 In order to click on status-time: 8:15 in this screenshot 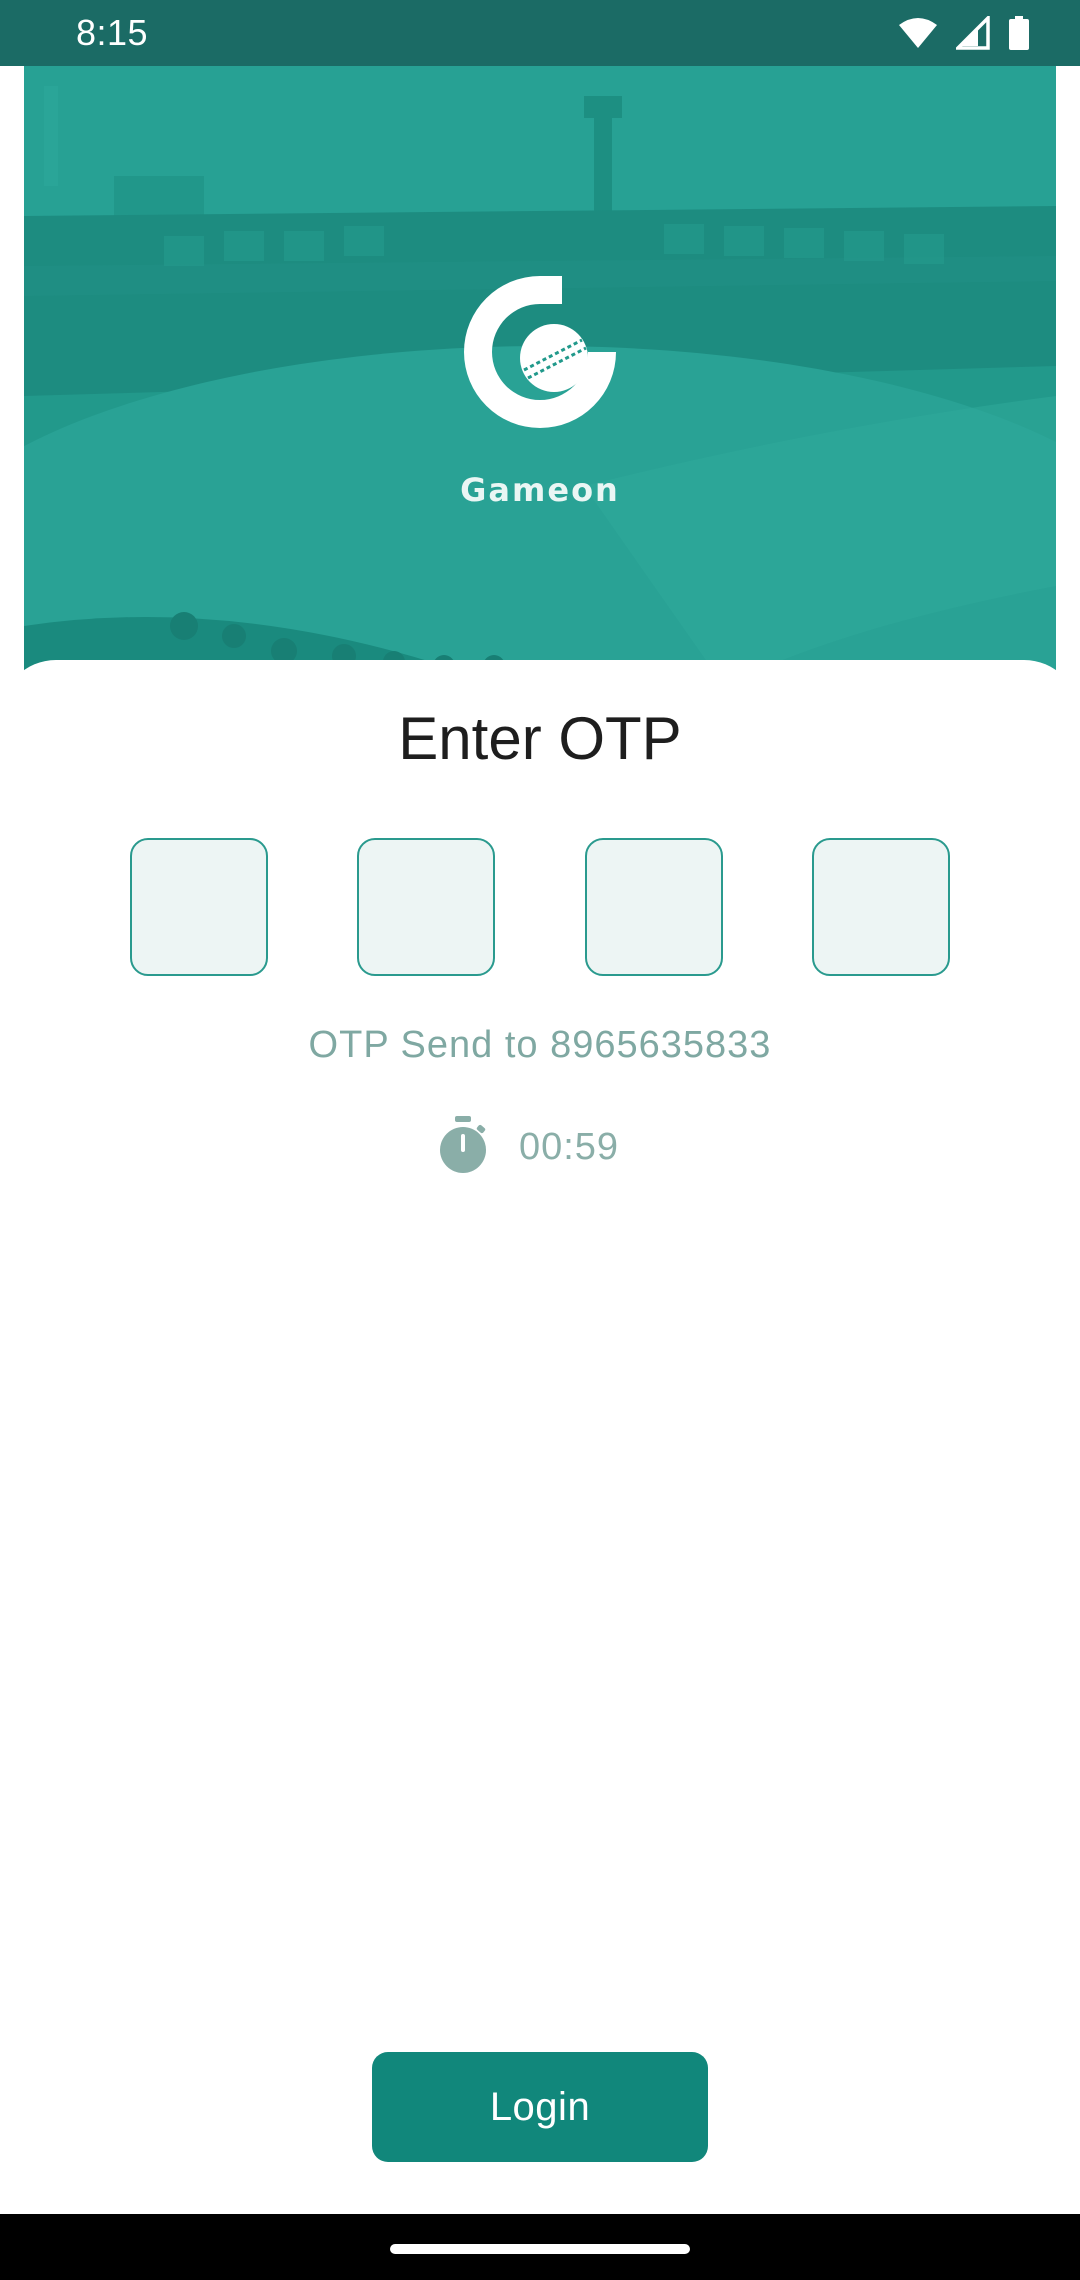, I will do `click(112, 32)`.